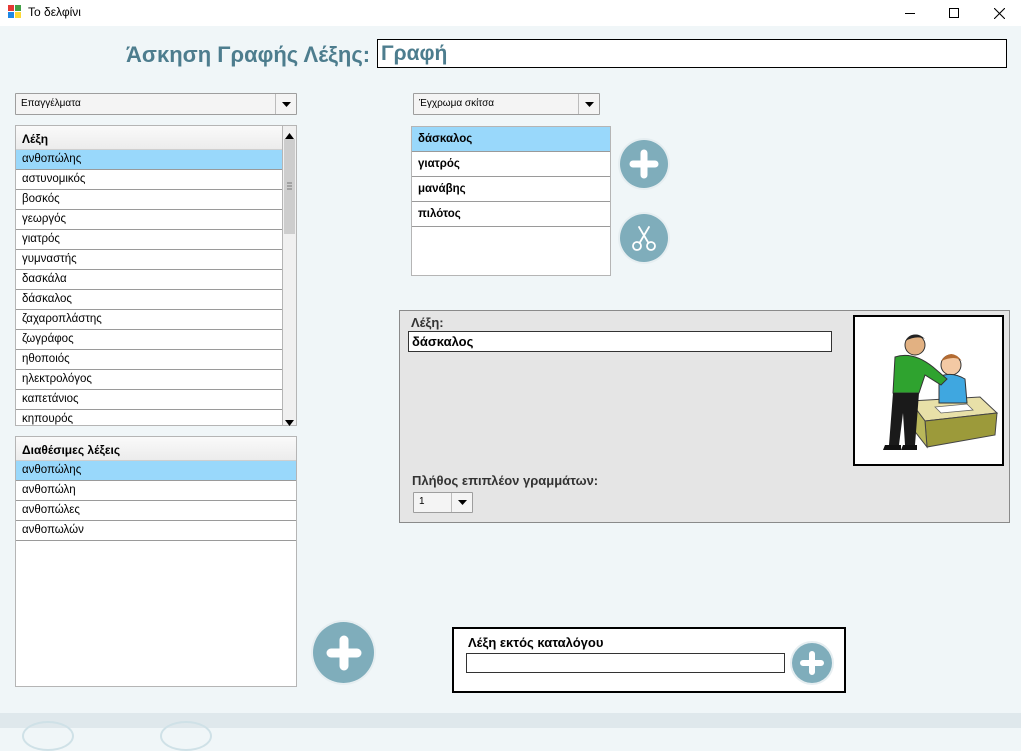 This screenshot has width=1021, height=751. What do you see at coordinates (156, 491) in the screenshot?
I see `available-word-row: ανθοπώλη` at bounding box center [156, 491].